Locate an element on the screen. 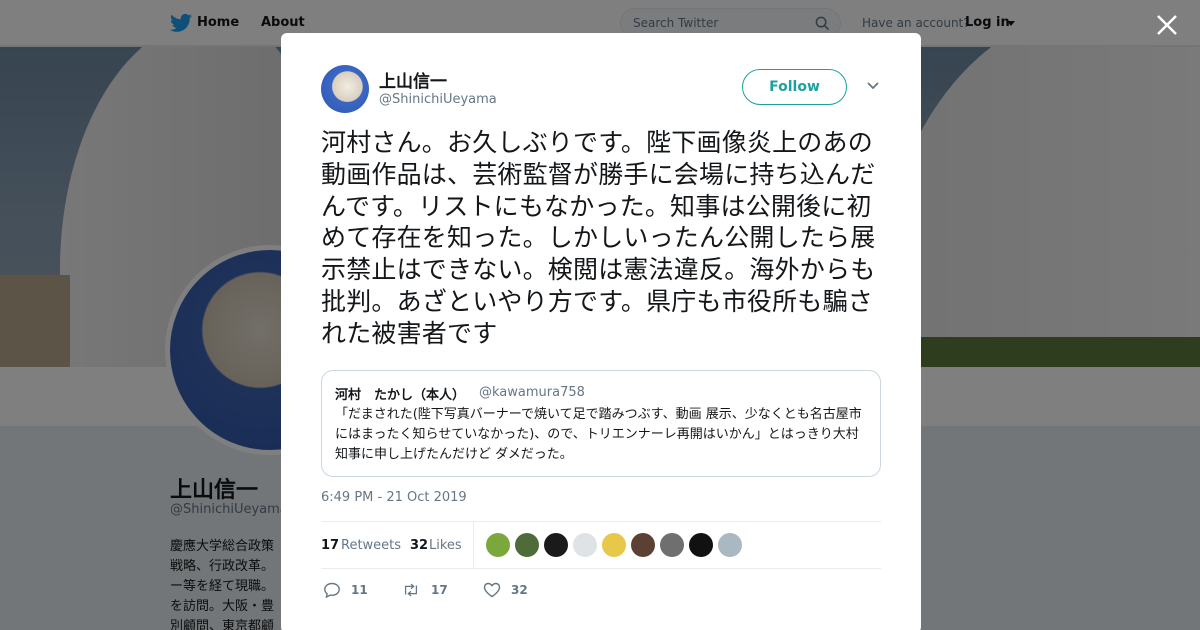  close-icon is located at coordinates (1167, 25).